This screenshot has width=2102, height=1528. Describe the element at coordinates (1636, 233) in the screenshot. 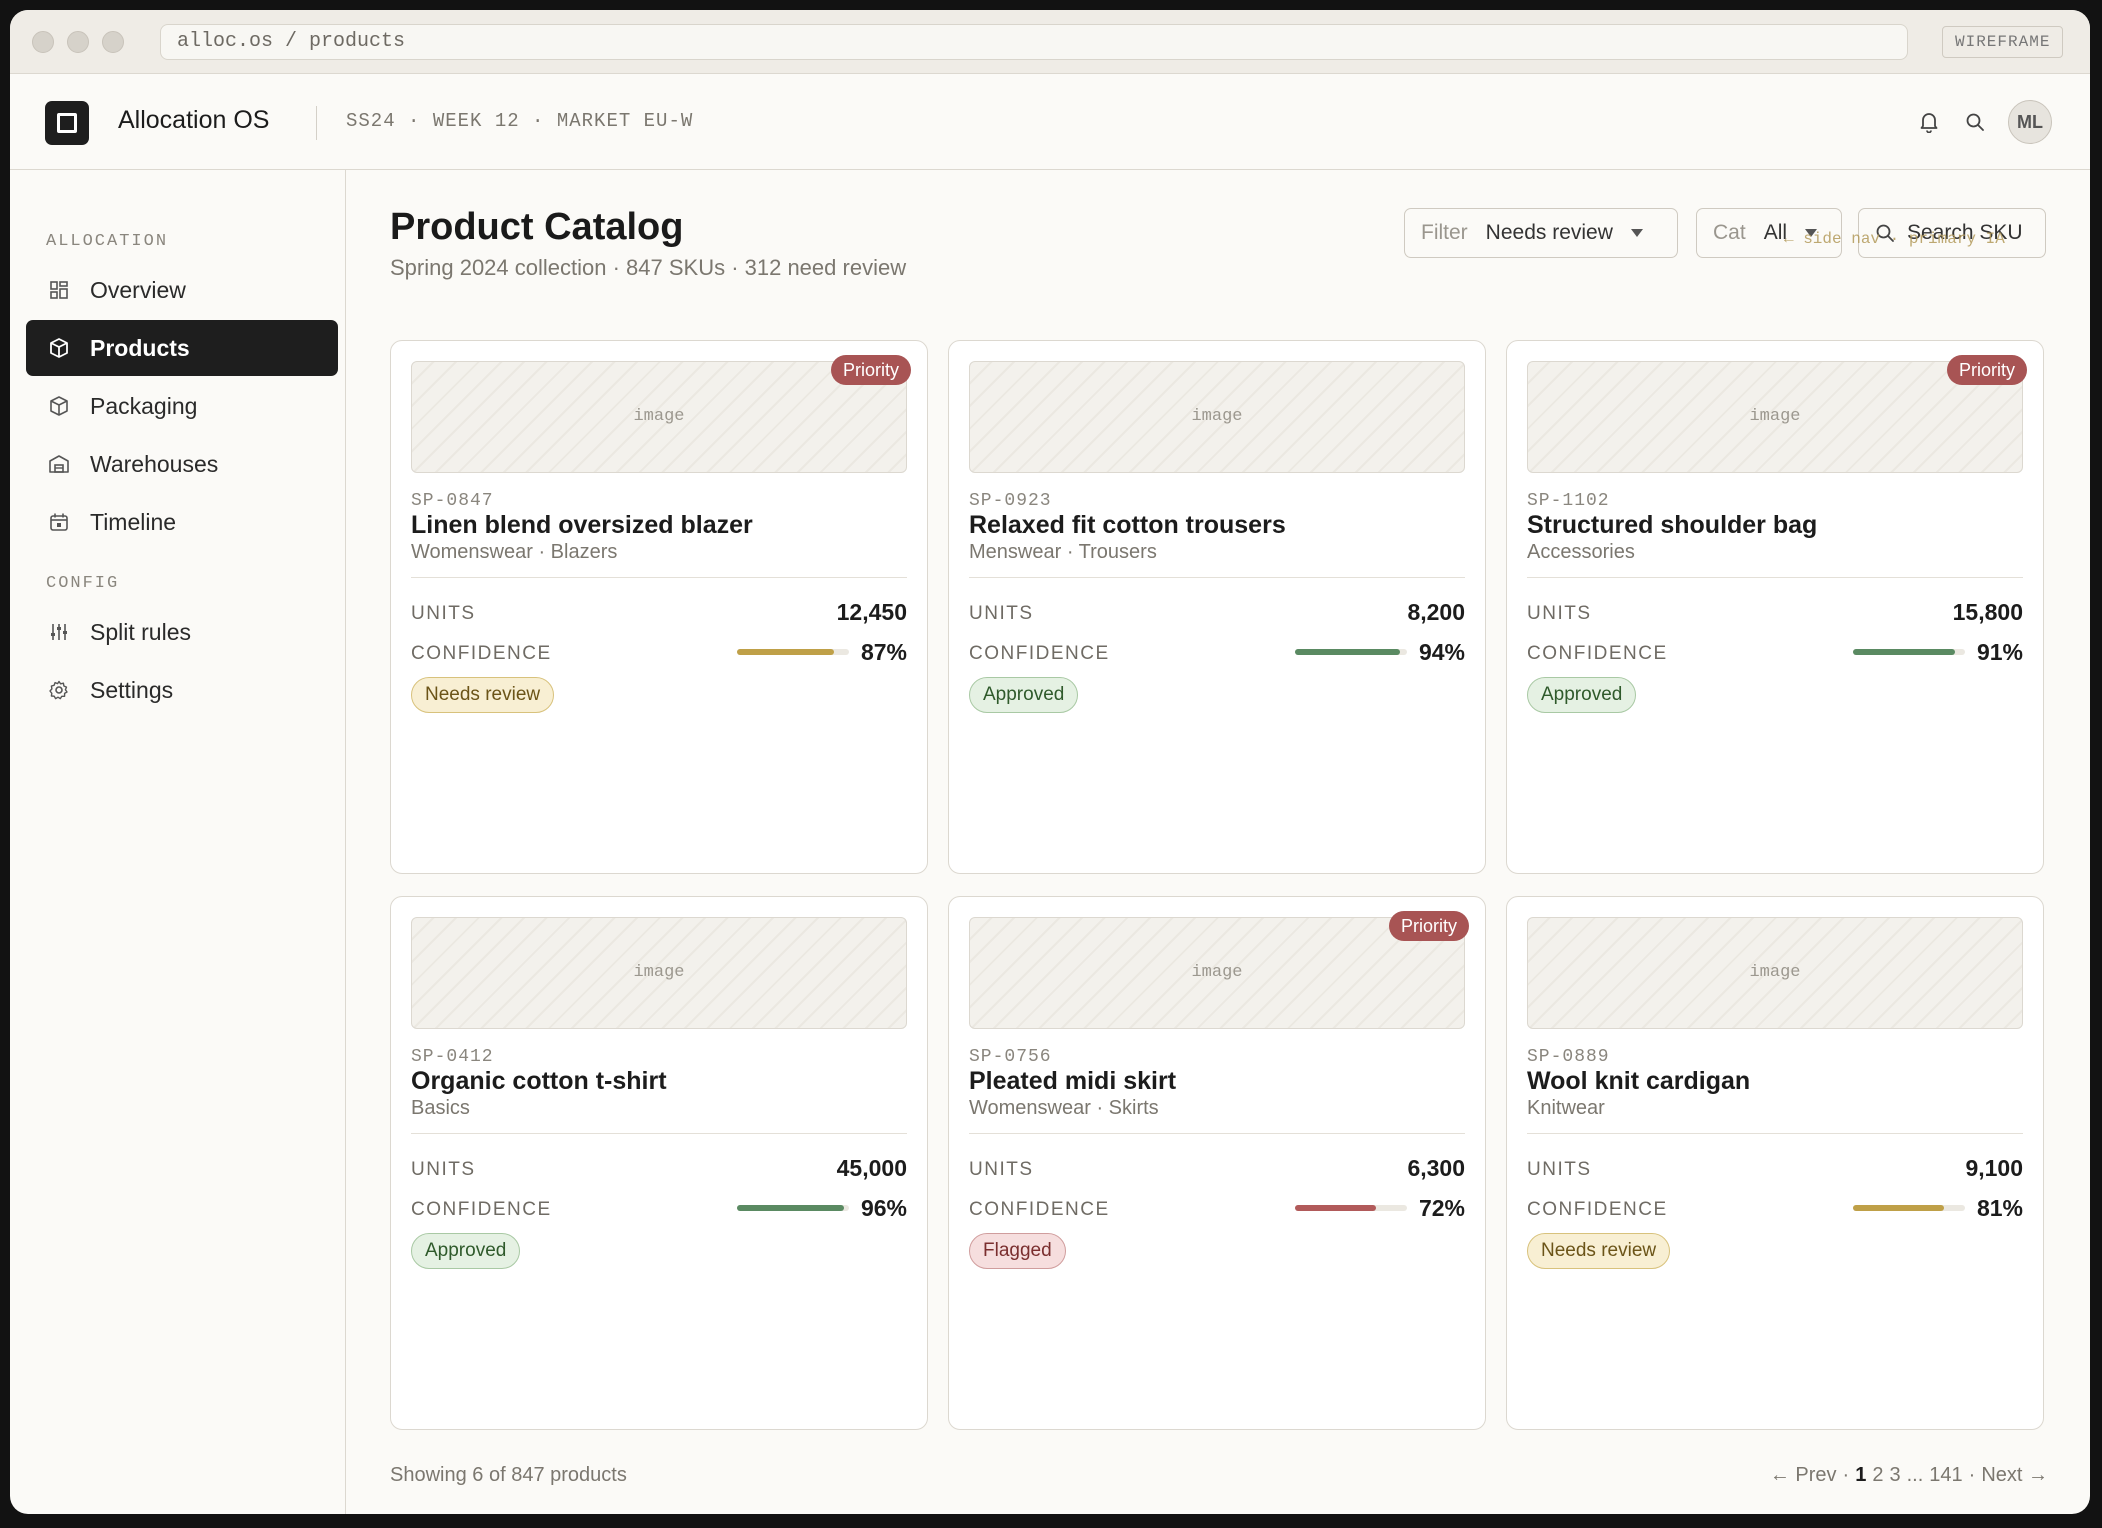

I see `chevron-down-icon` at that location.